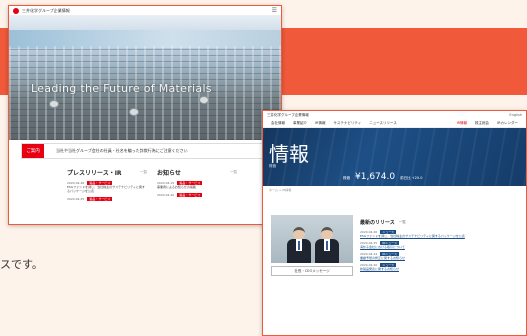 The width and height of the screenshot is (527, 336). I want to click on hero-subtitle: 株価, so click(272, 166).